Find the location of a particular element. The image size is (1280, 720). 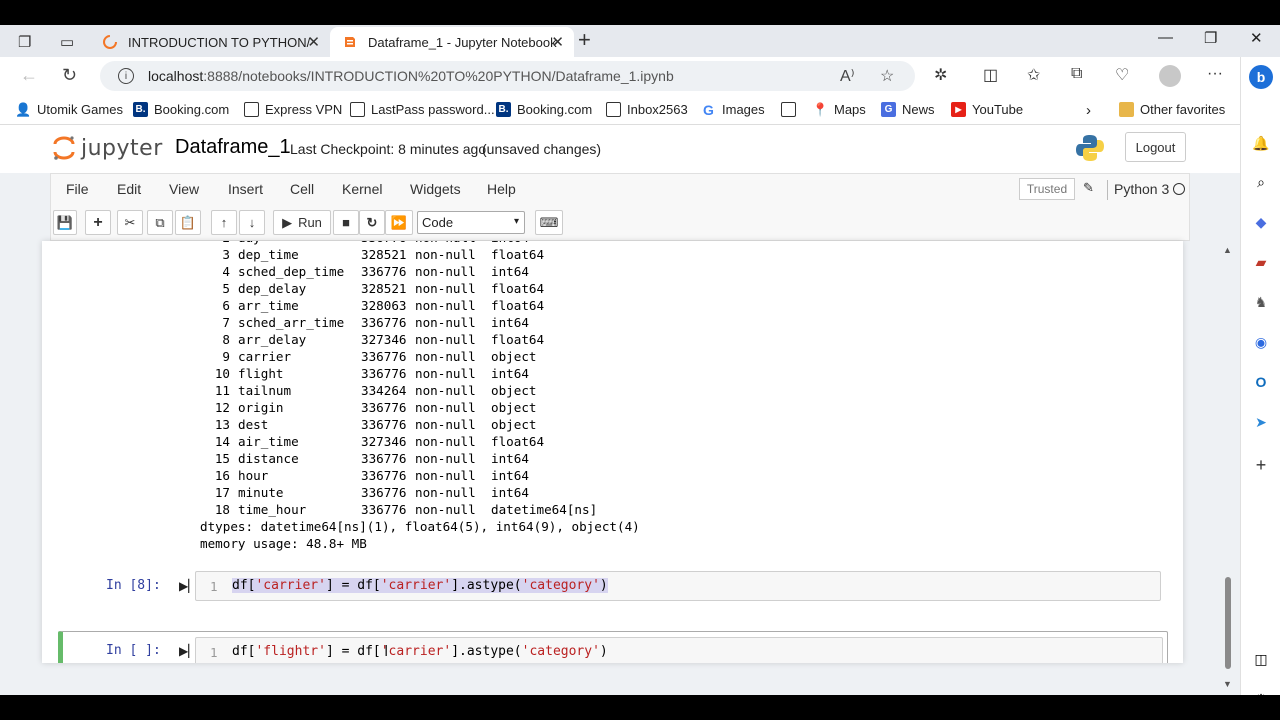

info-row: 7 sched_arr_time 336776 non-null int64 is located at coordinates (375, 322).